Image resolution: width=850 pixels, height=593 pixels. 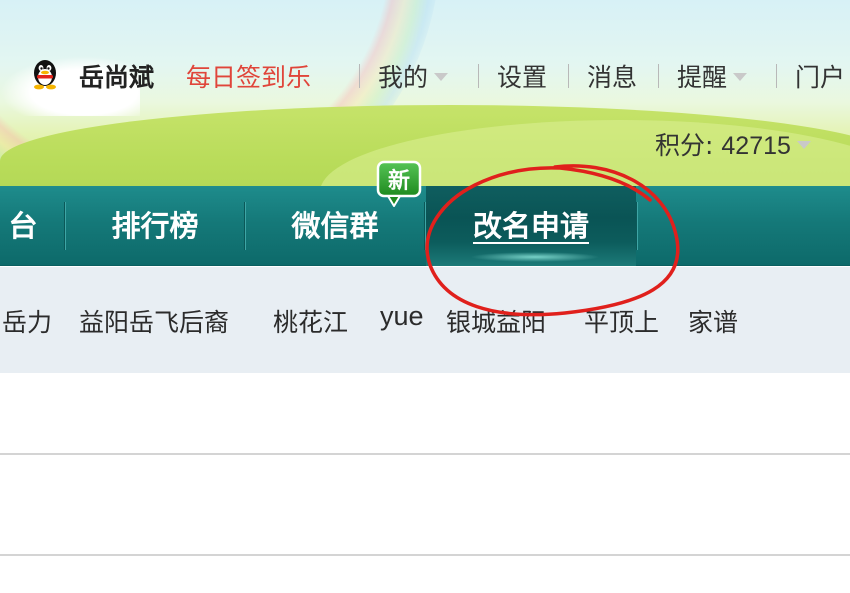 What do you see at coordinates (402, 316) in the screenshot?
I see `sub-nav-link: yue` at bounding box center [402, 316].